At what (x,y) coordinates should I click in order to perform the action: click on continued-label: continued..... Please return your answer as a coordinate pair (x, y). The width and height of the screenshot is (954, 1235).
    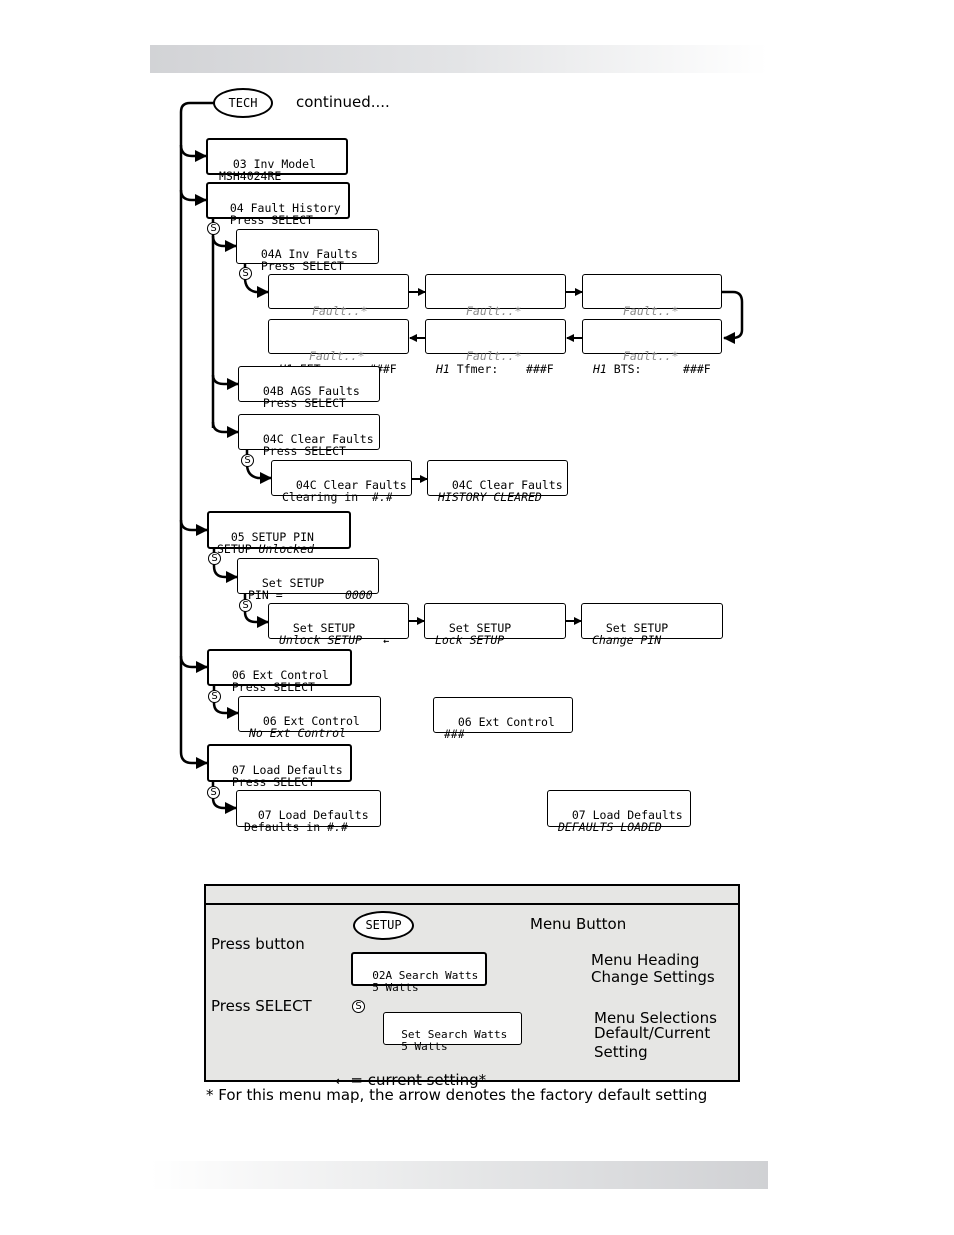
    Looking at the image, I should click on (343, 102).